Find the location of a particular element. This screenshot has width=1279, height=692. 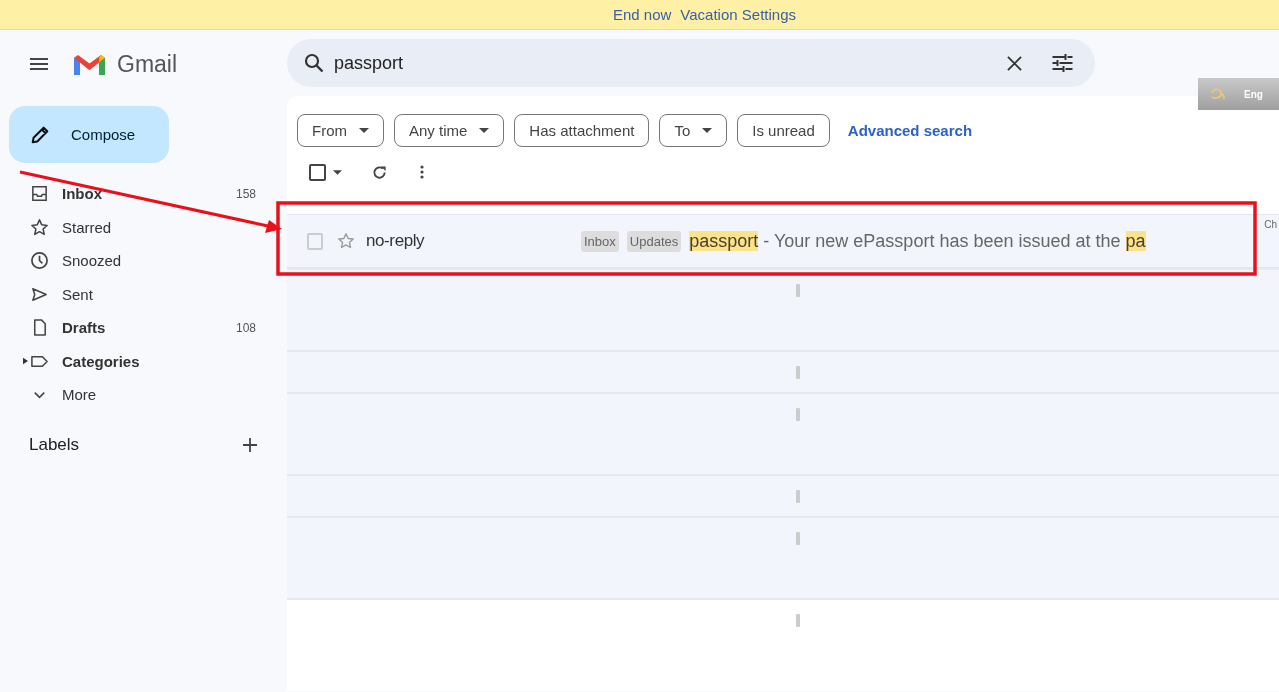

row-checkbox is located at coordinates (315, 241).